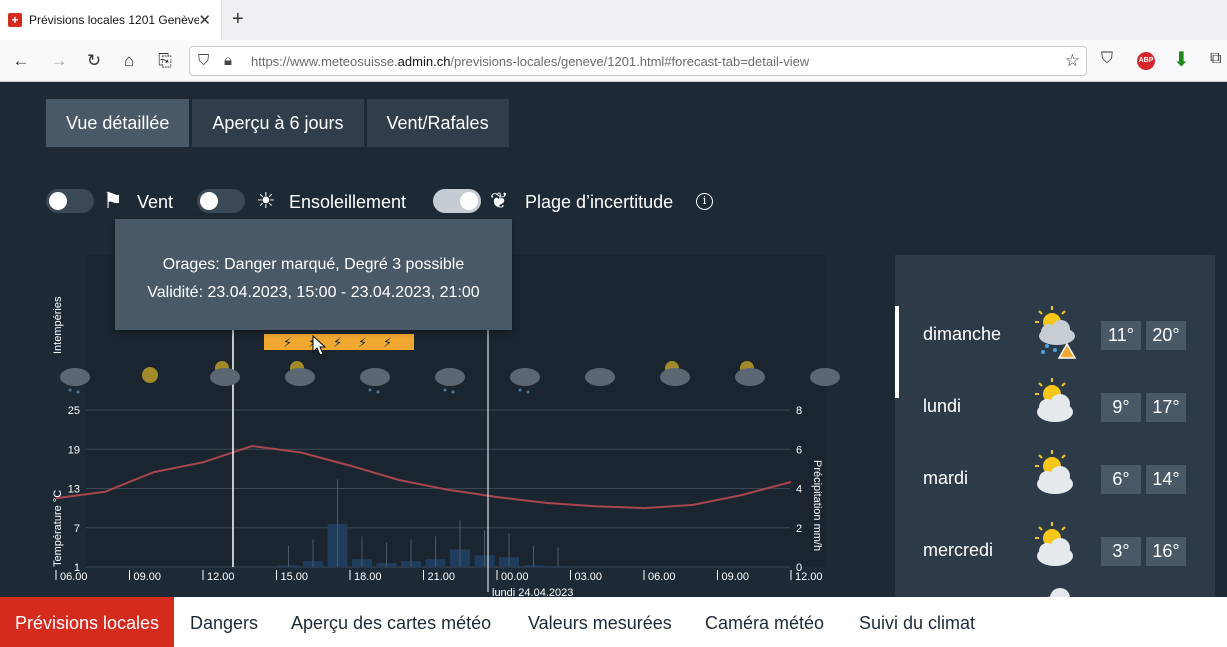 This screenshot has height=647, width=1227. I want to click on bookmark-star-icon: ☆, so click(1072, 61).